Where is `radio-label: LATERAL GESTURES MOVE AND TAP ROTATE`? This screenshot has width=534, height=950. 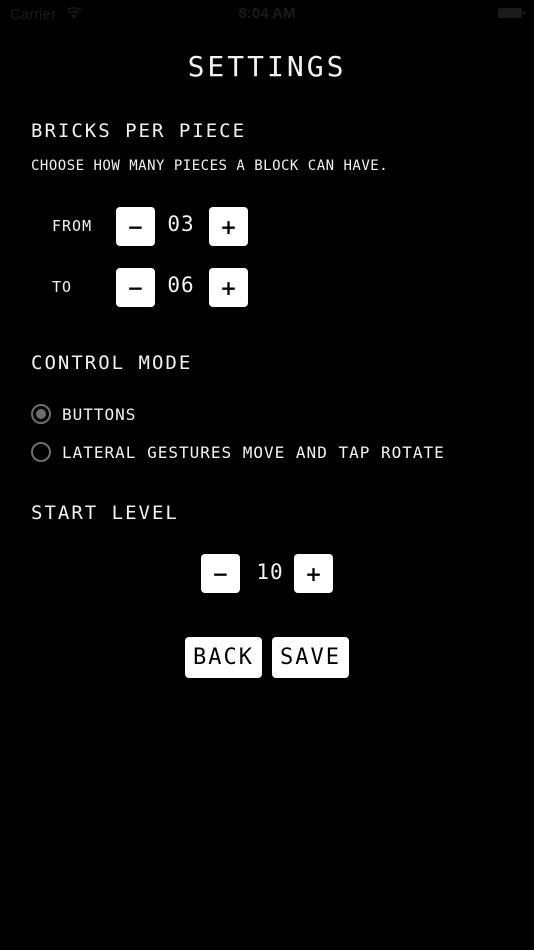 radio-label: LATERAL GESTURES MOVE AND TAP ROTATE is located at coordinates (253, 452).